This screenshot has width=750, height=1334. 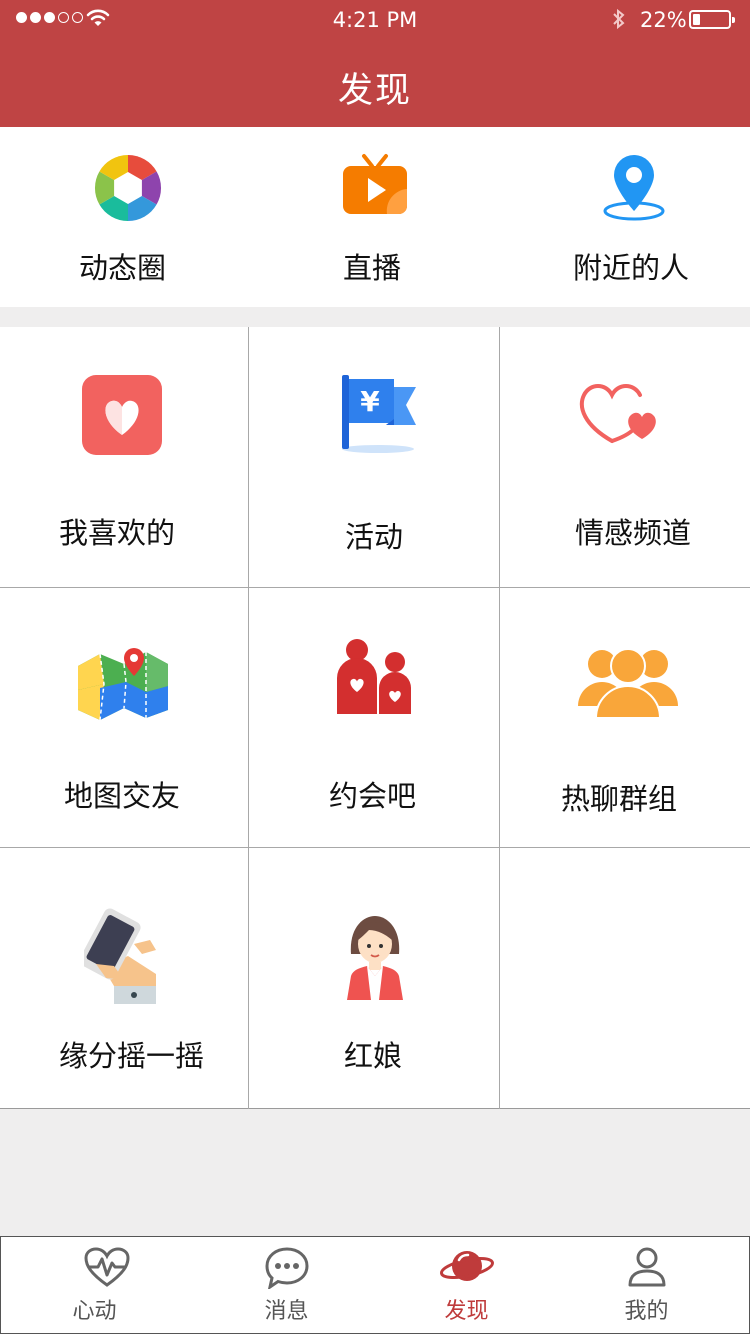 What do you see at coordinates (124, 457) in the screenshot?
I see `grid-item-my-likes: 我喜欢的` at bounding box center [124, 457].